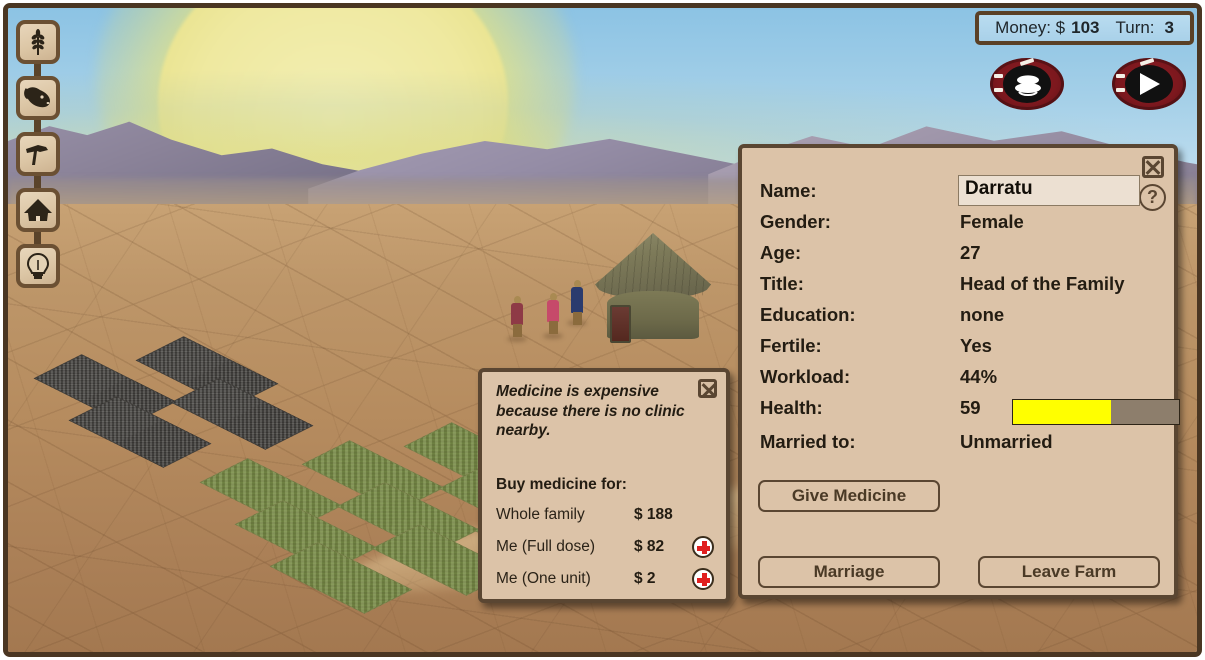  I want to click on row-label: Workload:, so click(805, 376).